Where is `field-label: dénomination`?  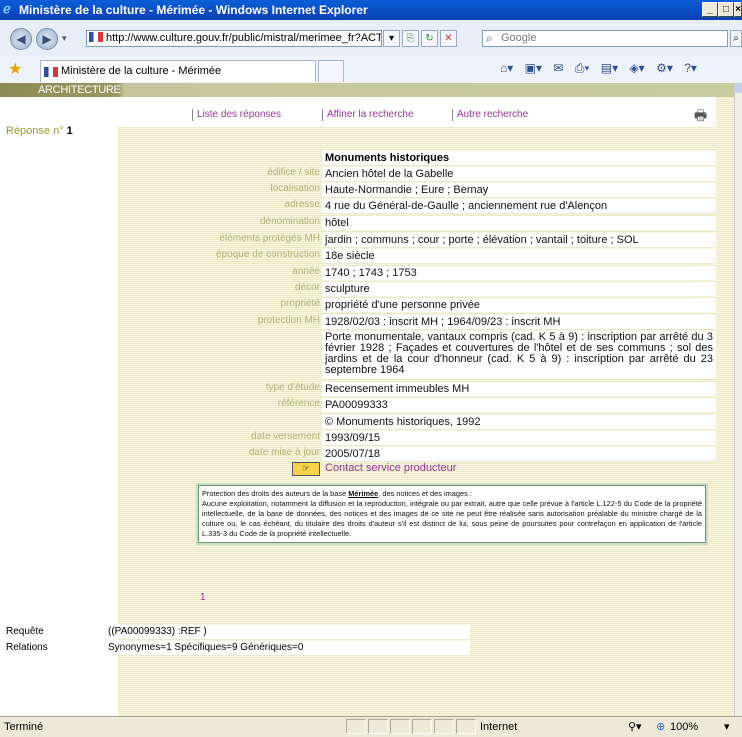 field-label: dénomination is located at coordinates (289, 221).